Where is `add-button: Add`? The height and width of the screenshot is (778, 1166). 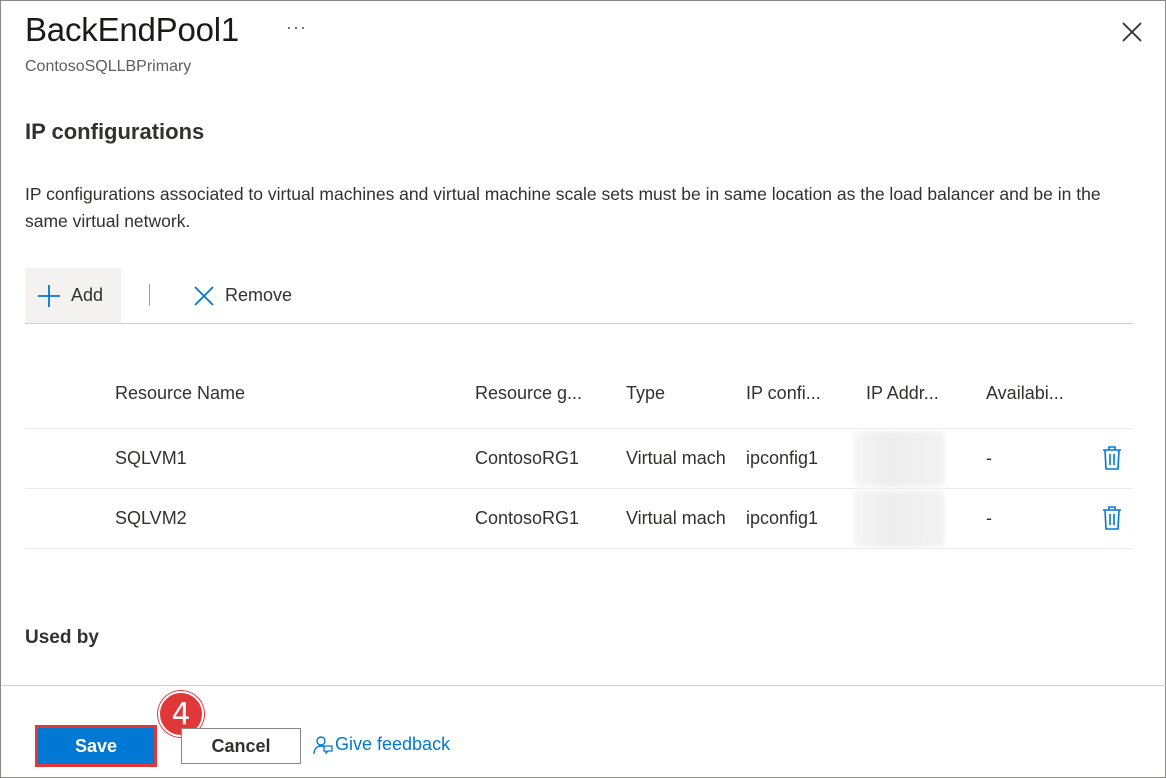 add-button: Add is located at coordinates (73, 295).